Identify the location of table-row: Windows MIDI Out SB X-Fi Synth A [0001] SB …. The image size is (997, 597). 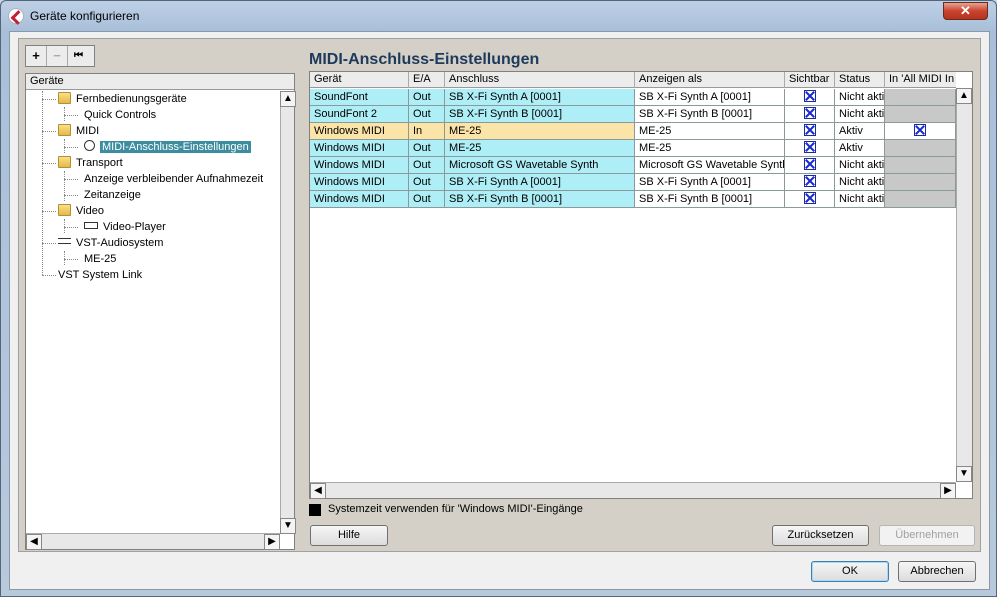
(633, 182).